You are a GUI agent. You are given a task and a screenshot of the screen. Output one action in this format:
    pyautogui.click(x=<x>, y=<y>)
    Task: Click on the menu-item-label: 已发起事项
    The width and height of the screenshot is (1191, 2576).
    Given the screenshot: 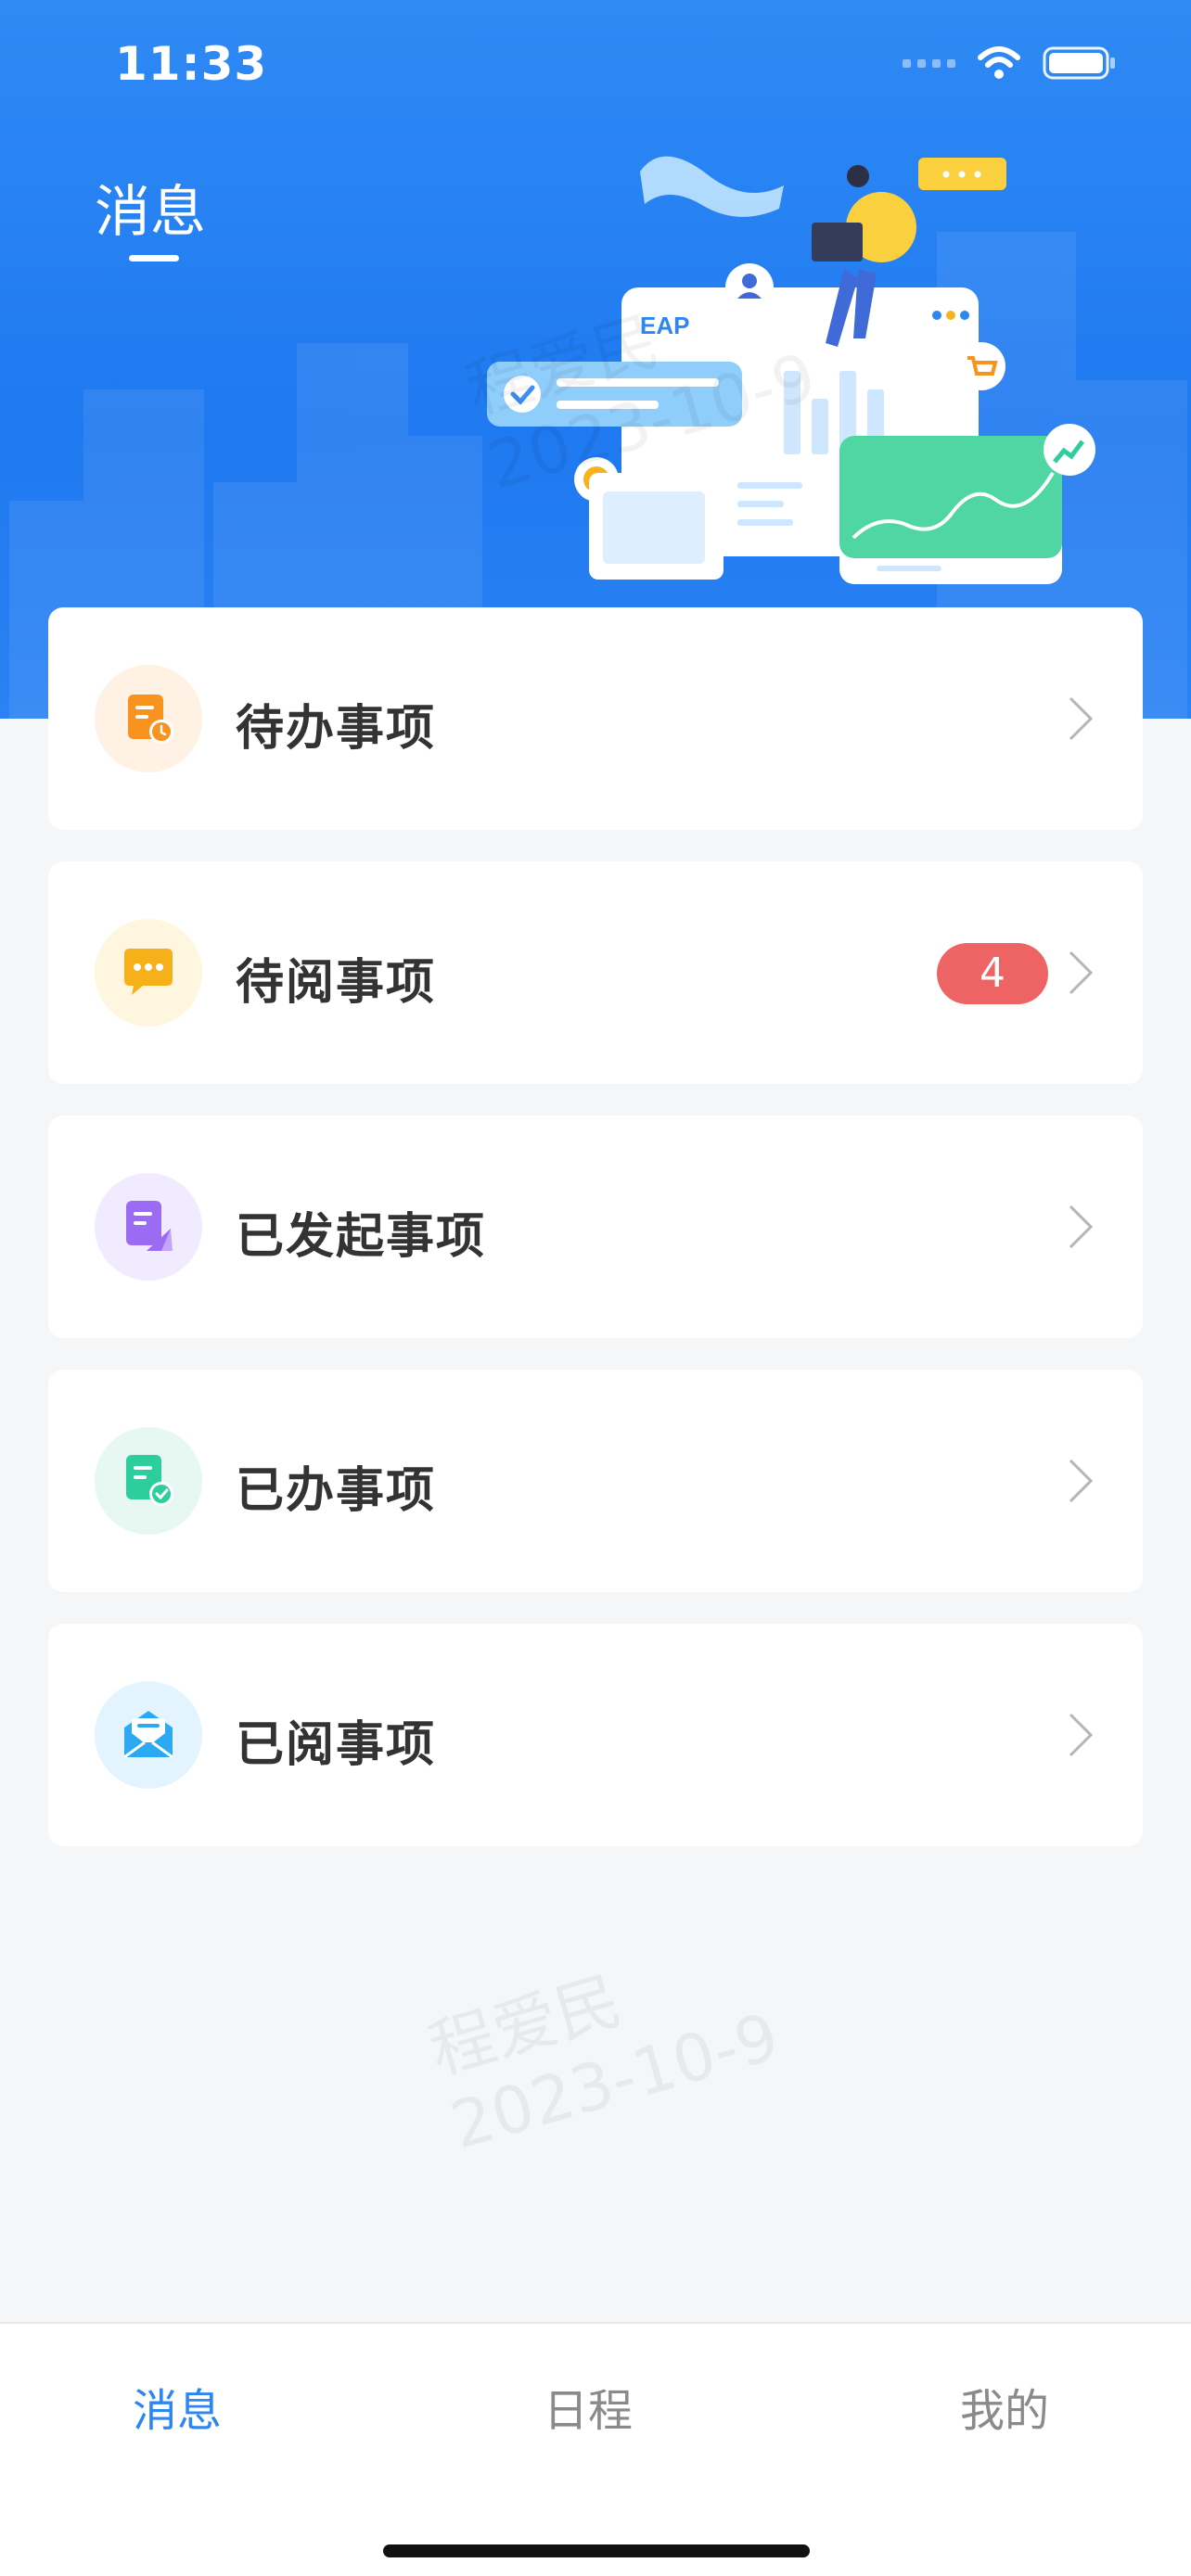 What is the action you would take?
    pyautogui.click(x=361, y=1237)
    